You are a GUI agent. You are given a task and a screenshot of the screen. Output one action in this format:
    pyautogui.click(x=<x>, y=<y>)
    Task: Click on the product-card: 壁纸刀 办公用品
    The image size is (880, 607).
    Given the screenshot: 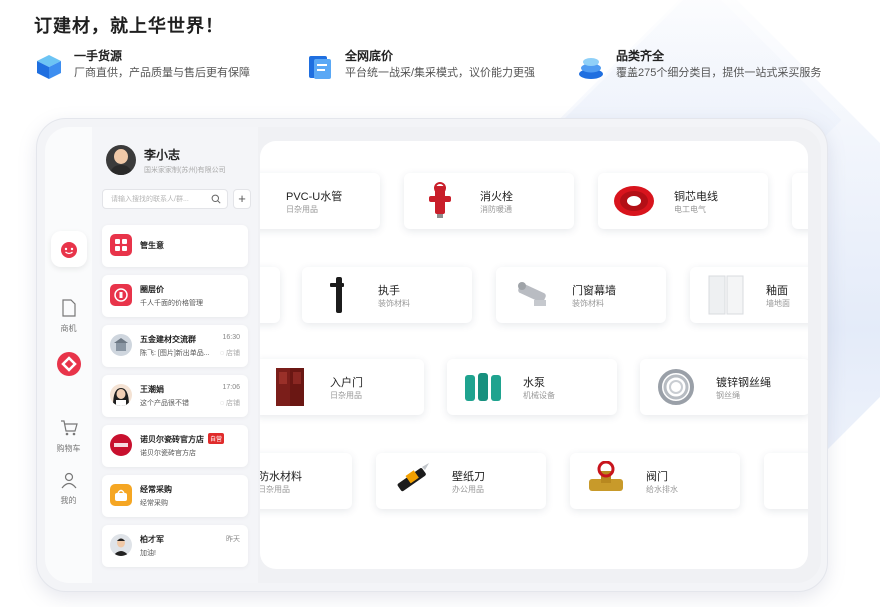 What is the action you would take?
    pyautogui.click(x=461, y=481)
    